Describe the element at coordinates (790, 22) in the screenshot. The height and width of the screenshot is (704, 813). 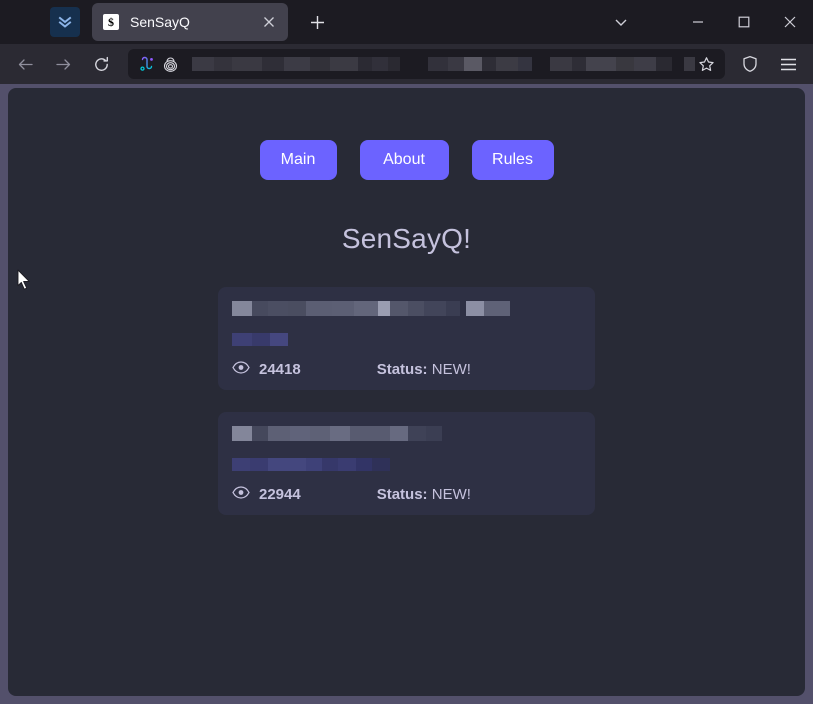
I see `window-close-button` at that location.